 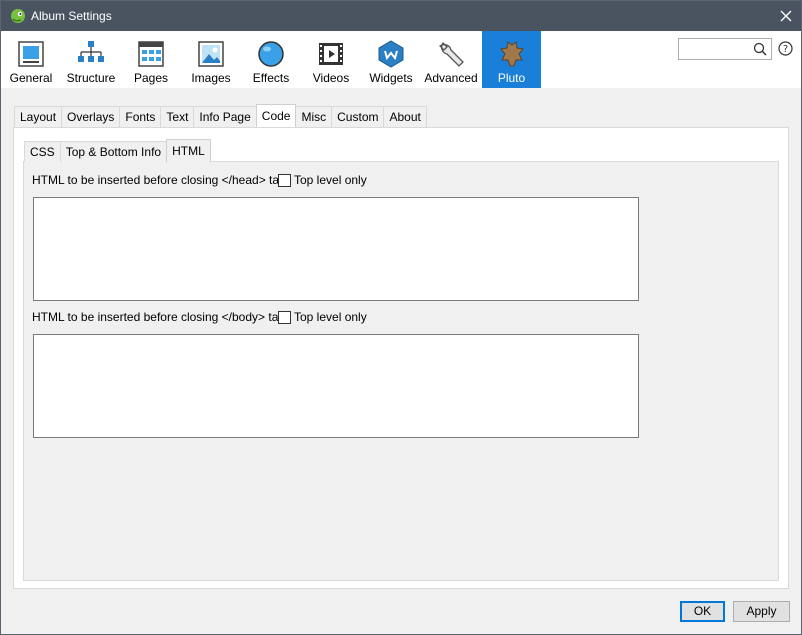 What do you see at coordinates (211, 78) in the screenshot?
I see `toolbar-label-images: Images` at bounding box center [211, 78].